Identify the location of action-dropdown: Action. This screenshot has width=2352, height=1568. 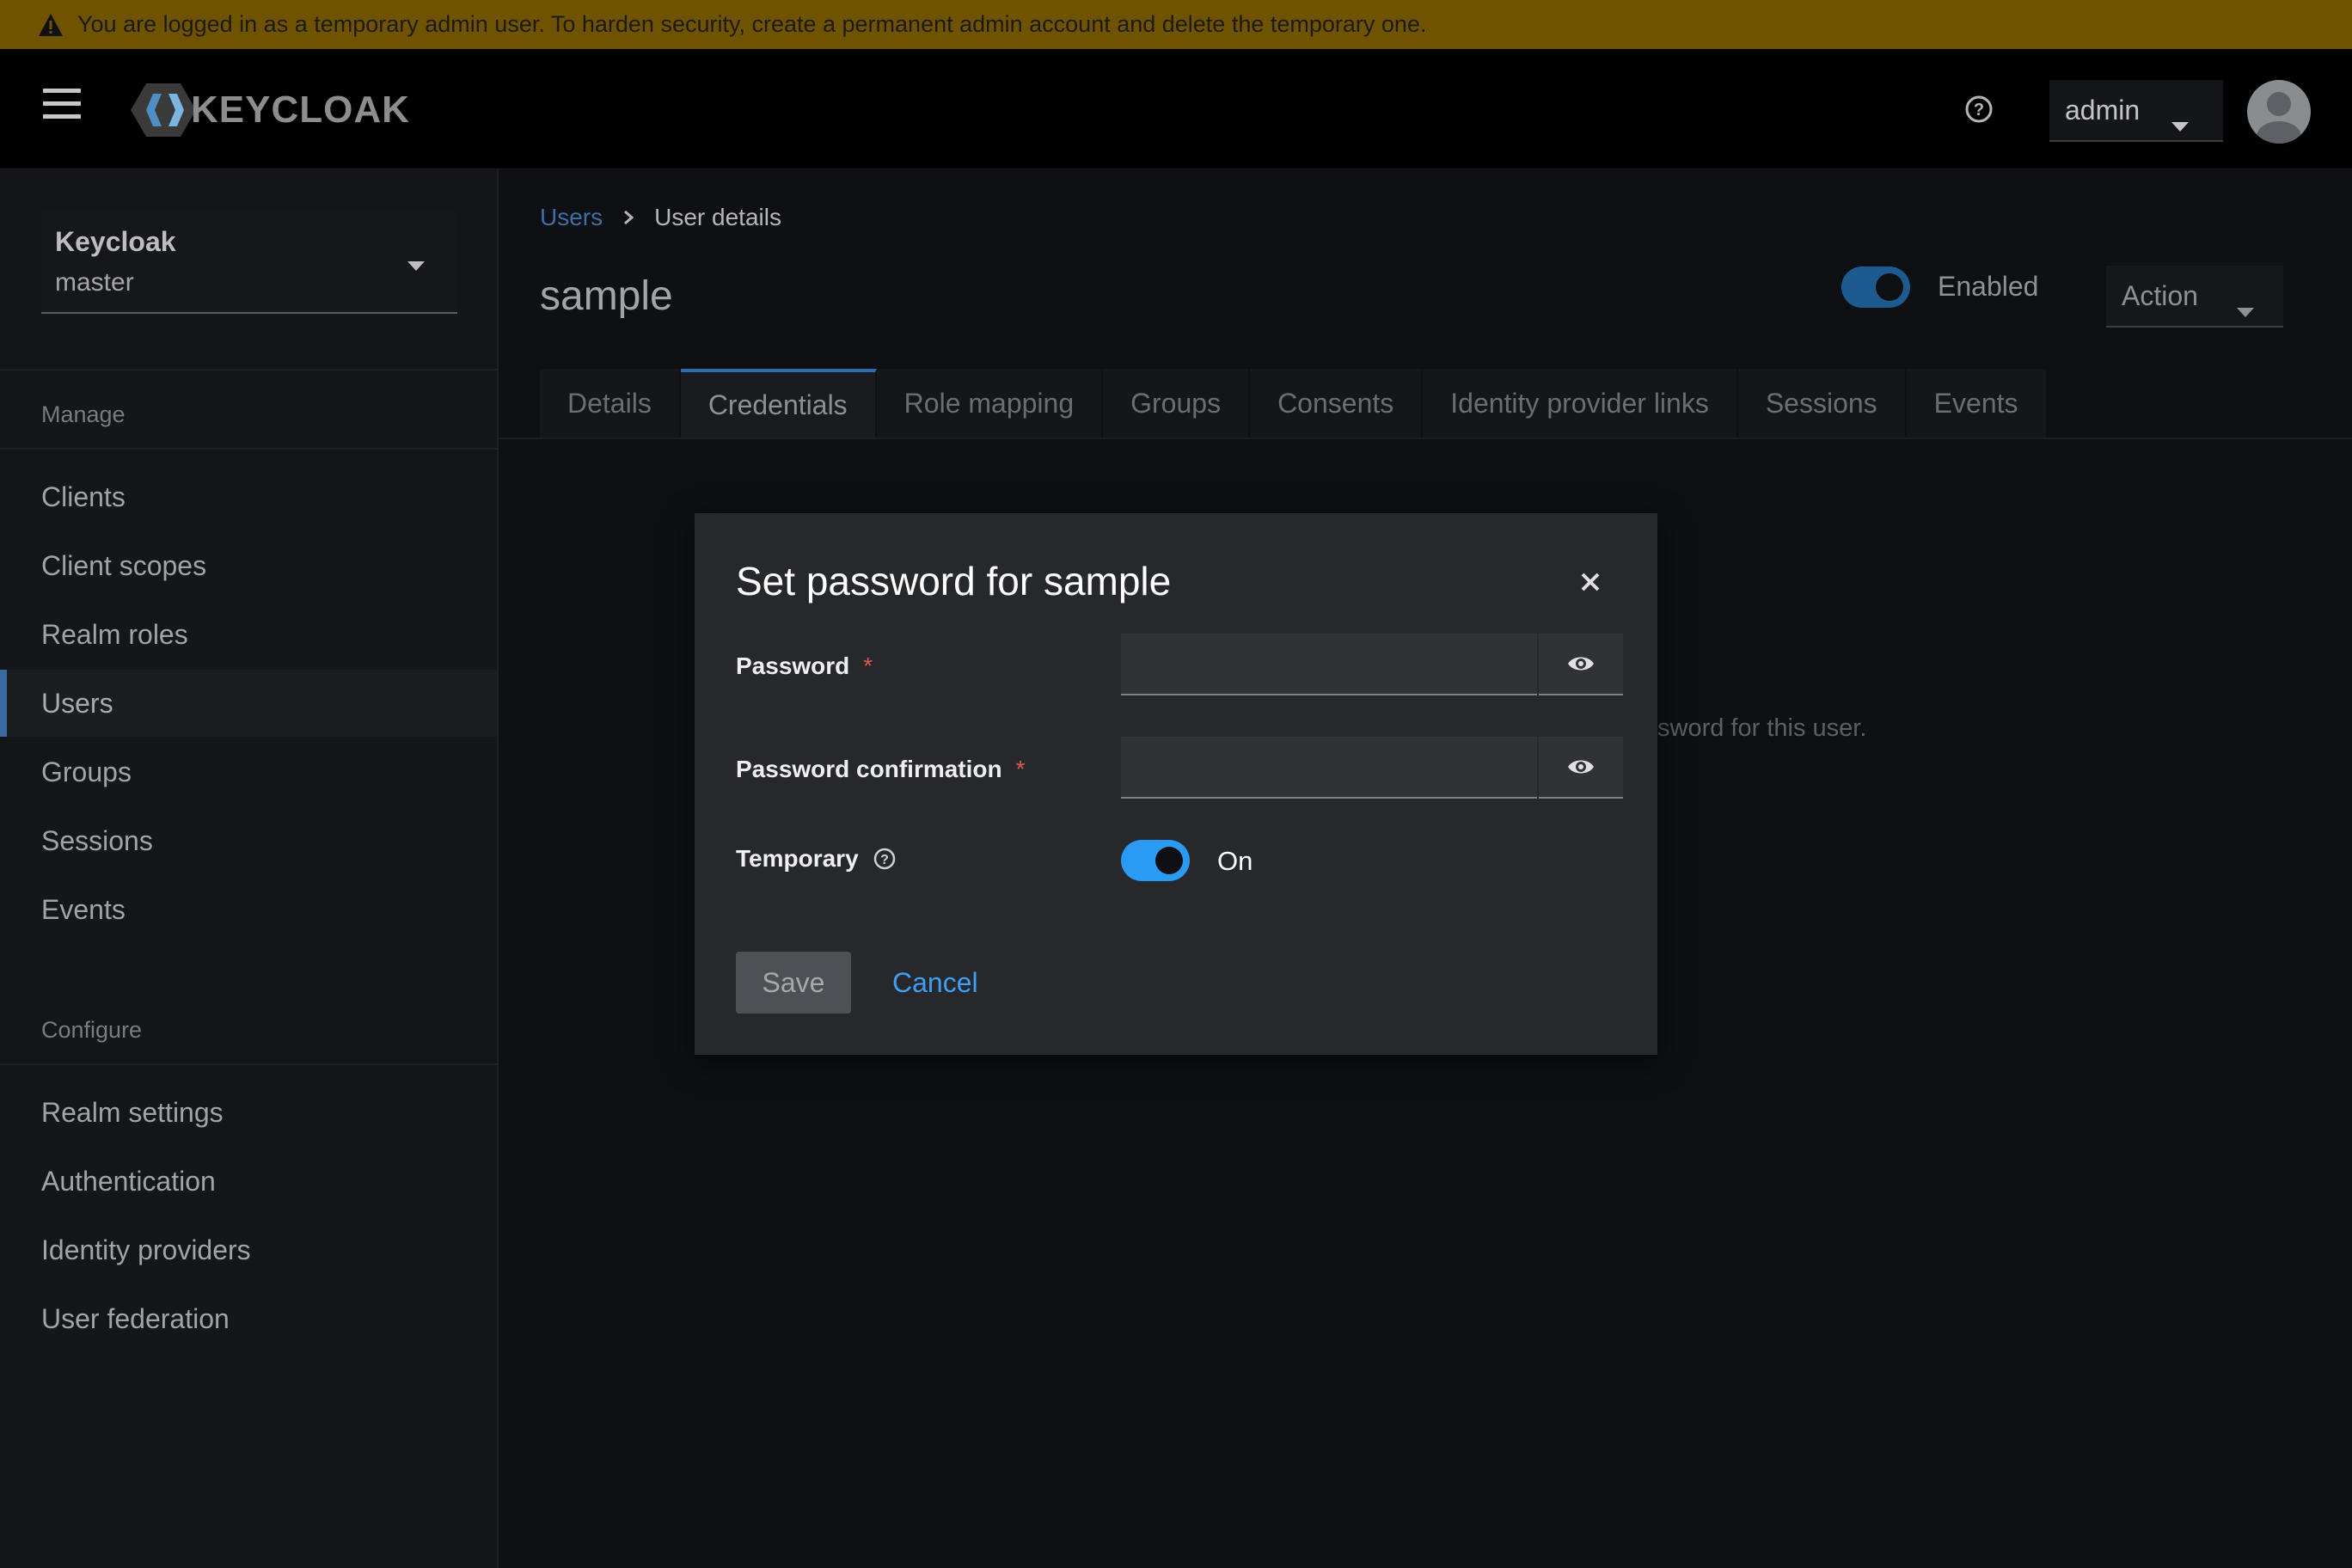
(2194, 297).